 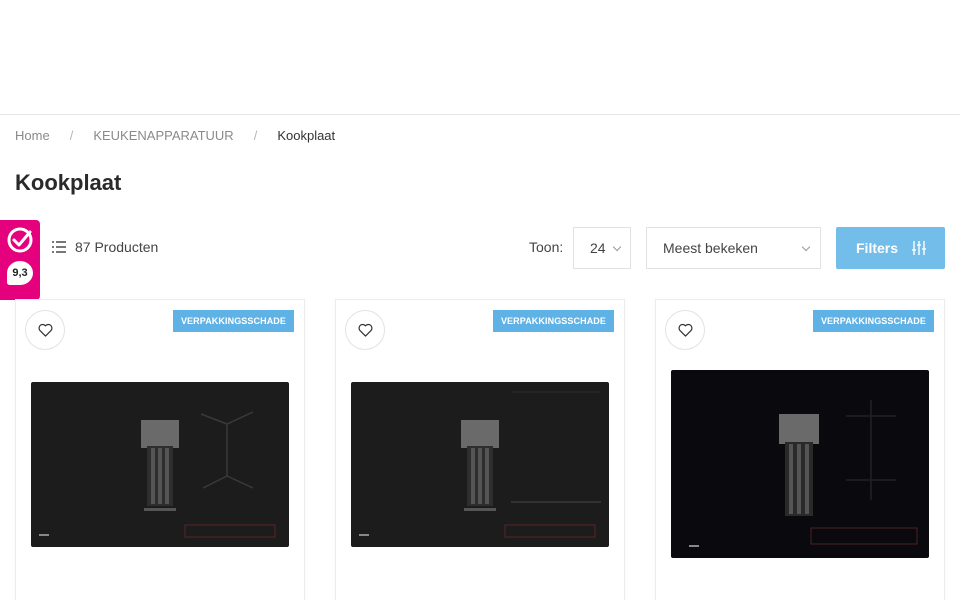 What do you see at coordinates (20, 273) in the screenshot?
I see `review-score: 9,3` at bounding box center [20, 273].